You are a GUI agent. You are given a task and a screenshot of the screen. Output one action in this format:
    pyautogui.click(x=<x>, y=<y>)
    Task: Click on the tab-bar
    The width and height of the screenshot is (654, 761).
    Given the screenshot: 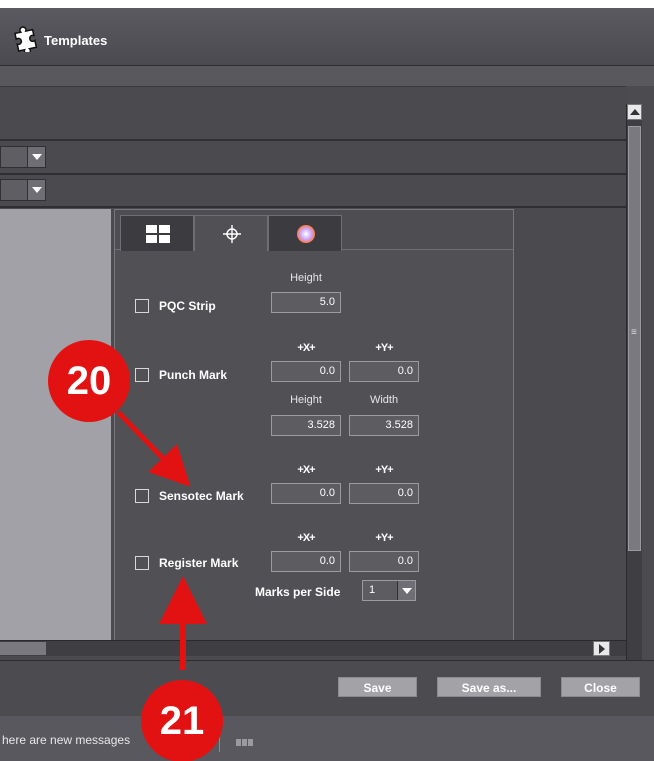 What is the action you would take?
    pyautogui.click(x=314, y=230)
    